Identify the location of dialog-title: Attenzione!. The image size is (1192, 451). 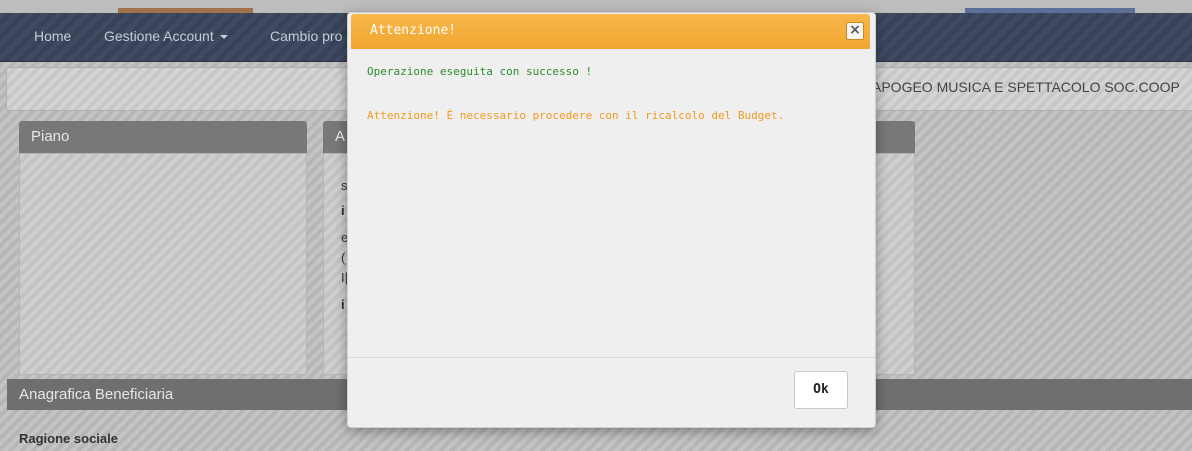
(413, 30).